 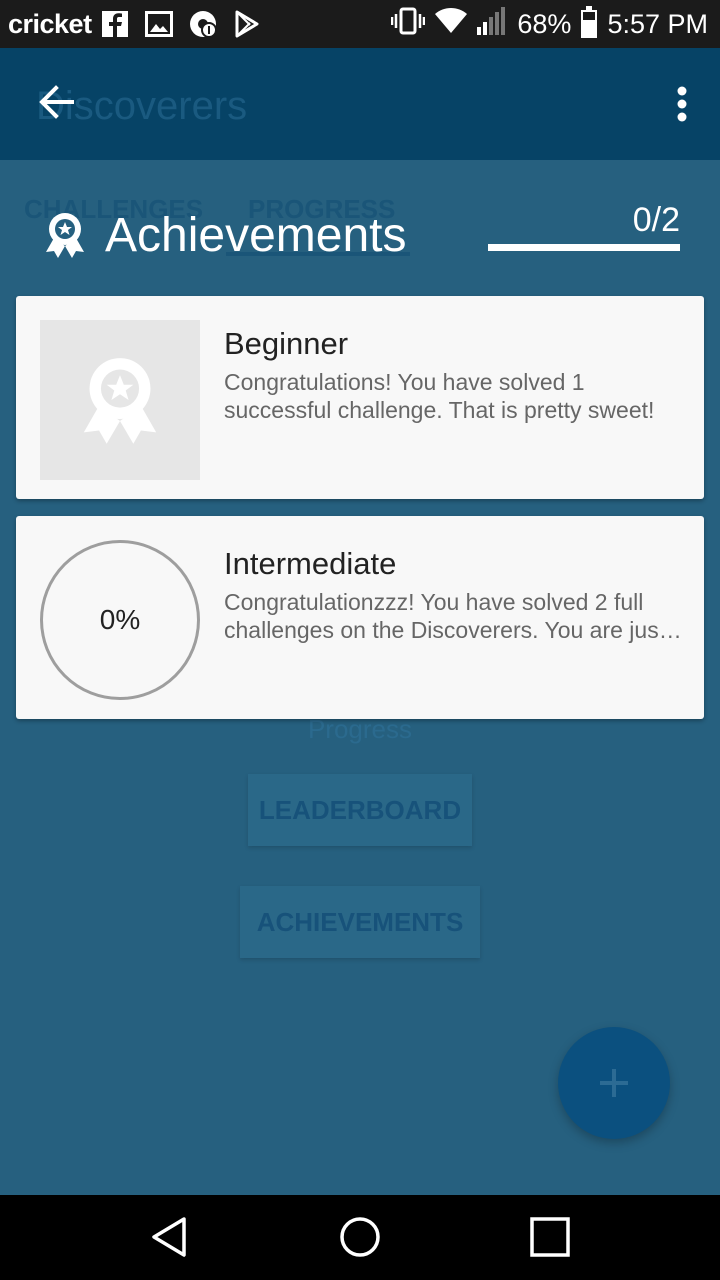 I want to click on overflow-menu-icon, so click(x=682, y=104).